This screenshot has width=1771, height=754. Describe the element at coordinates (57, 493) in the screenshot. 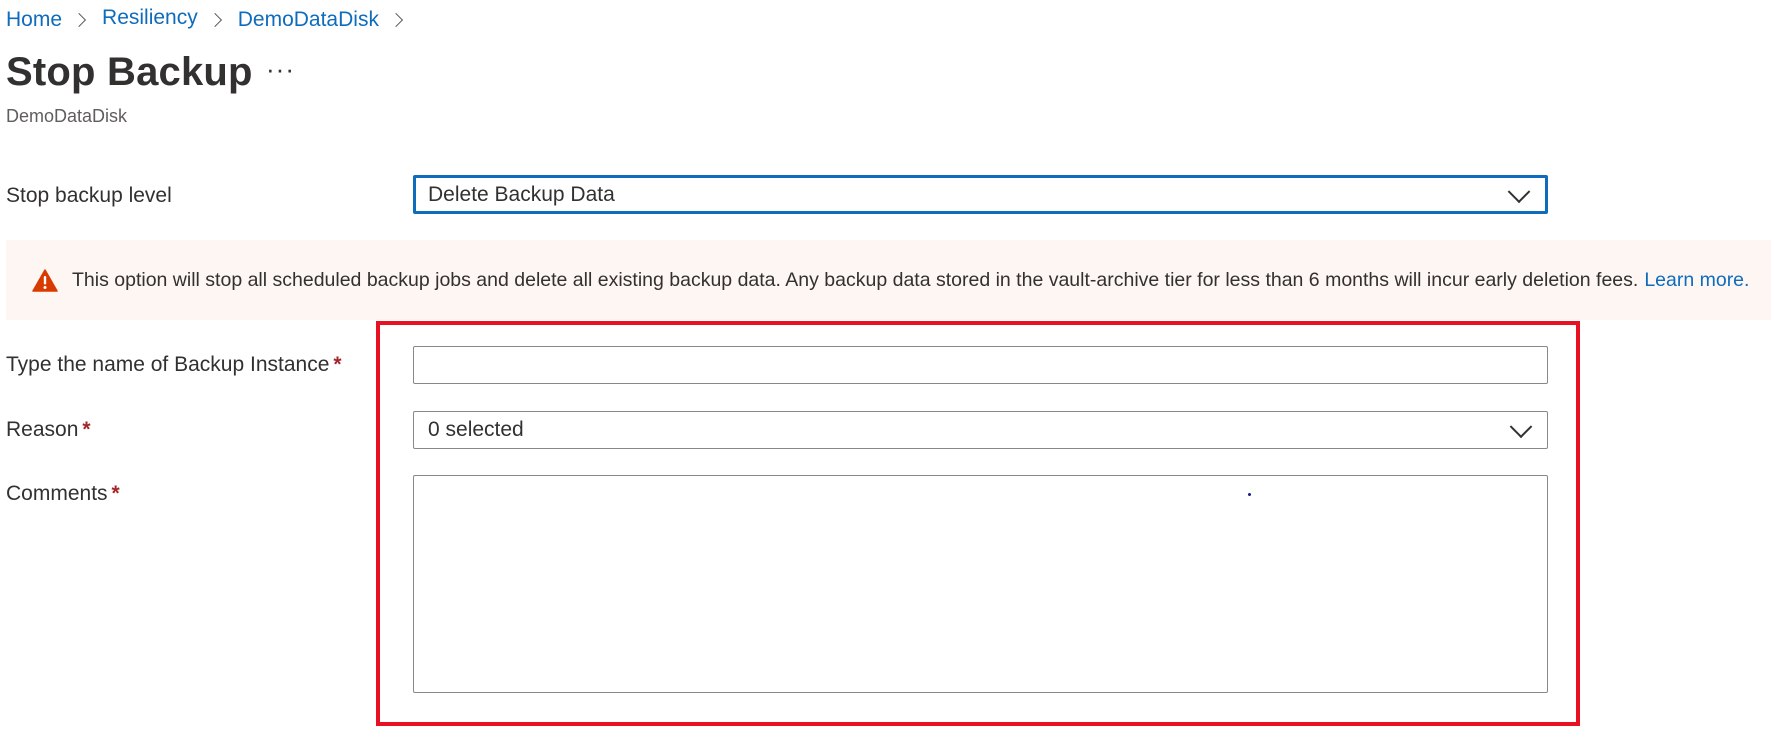

I see `comments-label-text: Comments` at that location.